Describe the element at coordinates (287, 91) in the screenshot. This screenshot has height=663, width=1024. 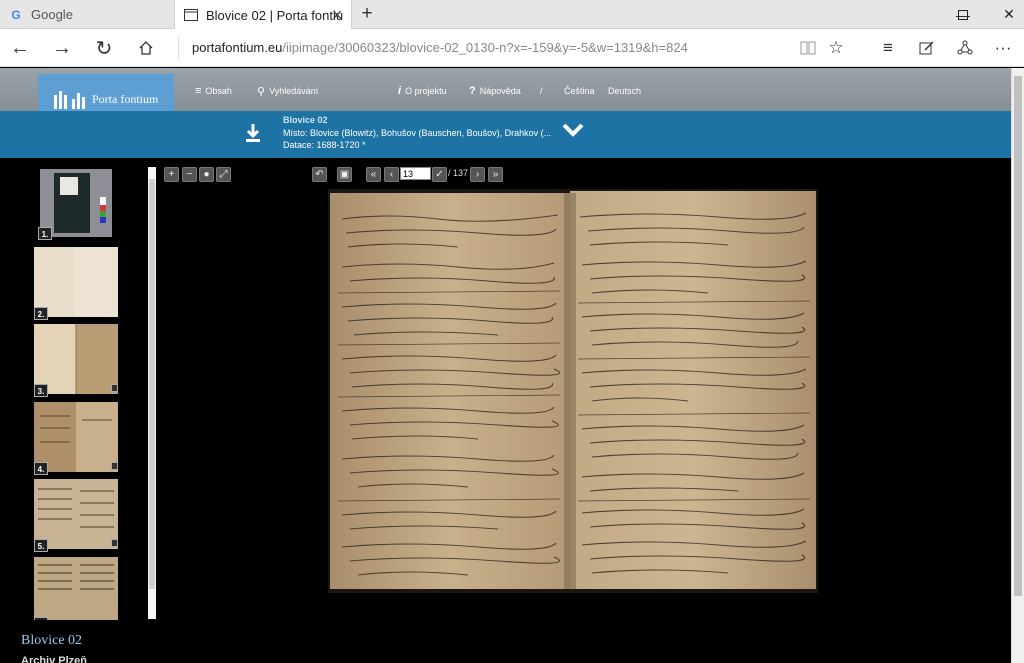
I see `menu-vyhledavani: ⚲ Vyhledávání` at that location.